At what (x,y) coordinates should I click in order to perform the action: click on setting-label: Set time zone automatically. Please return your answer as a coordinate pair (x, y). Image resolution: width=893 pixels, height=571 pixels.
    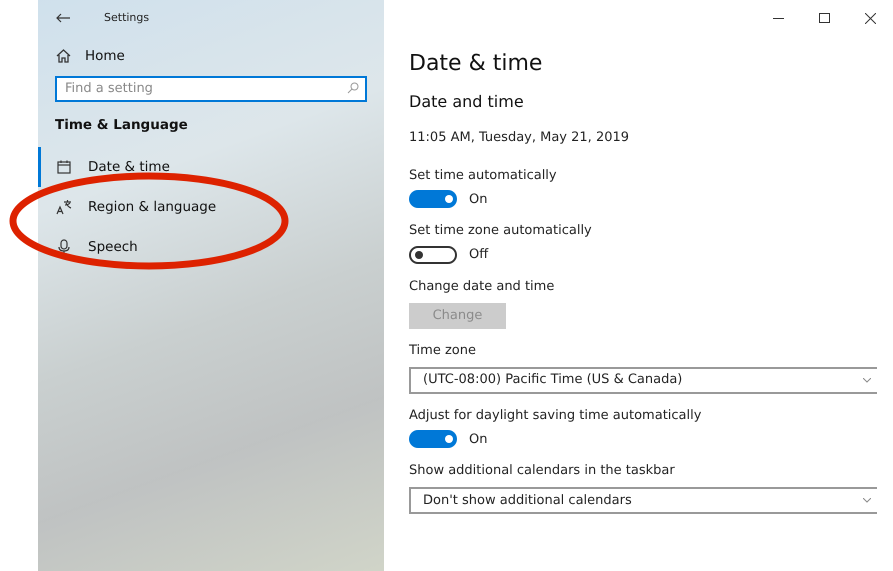
    Looking at the image, I should click on (501, 231).